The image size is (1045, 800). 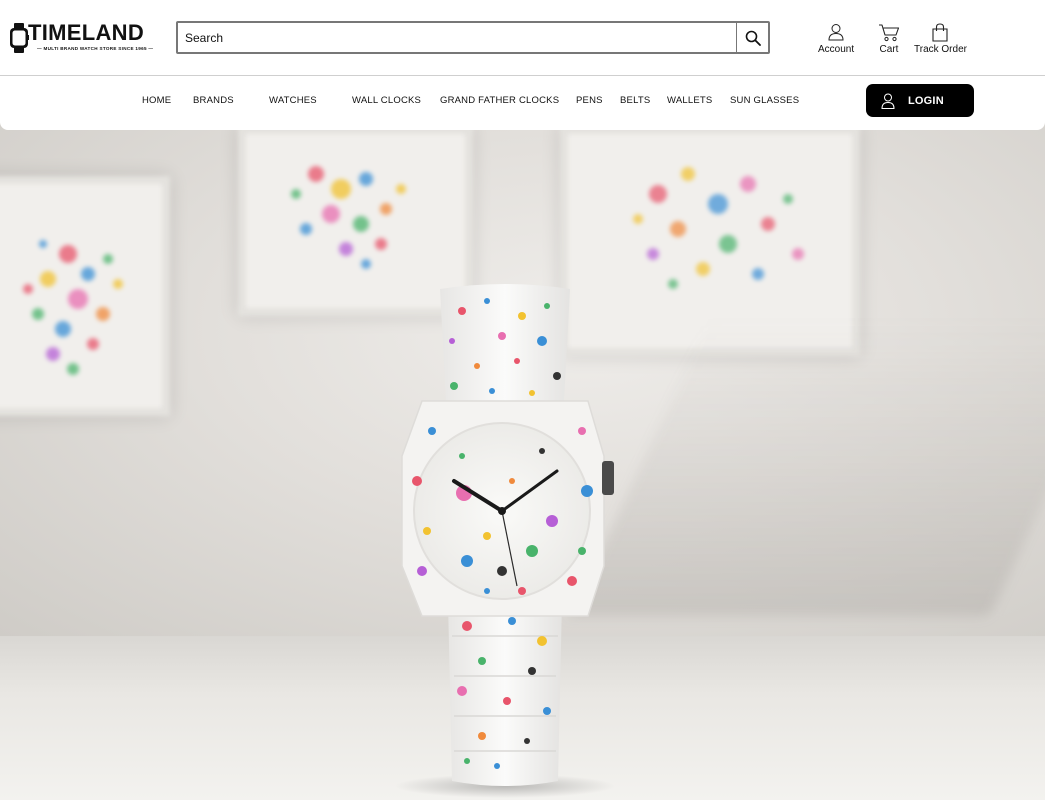 What do you see at coordinates (940, 32) in the screenshot?
I see `bag-icon` at bounding box center [940, 32].